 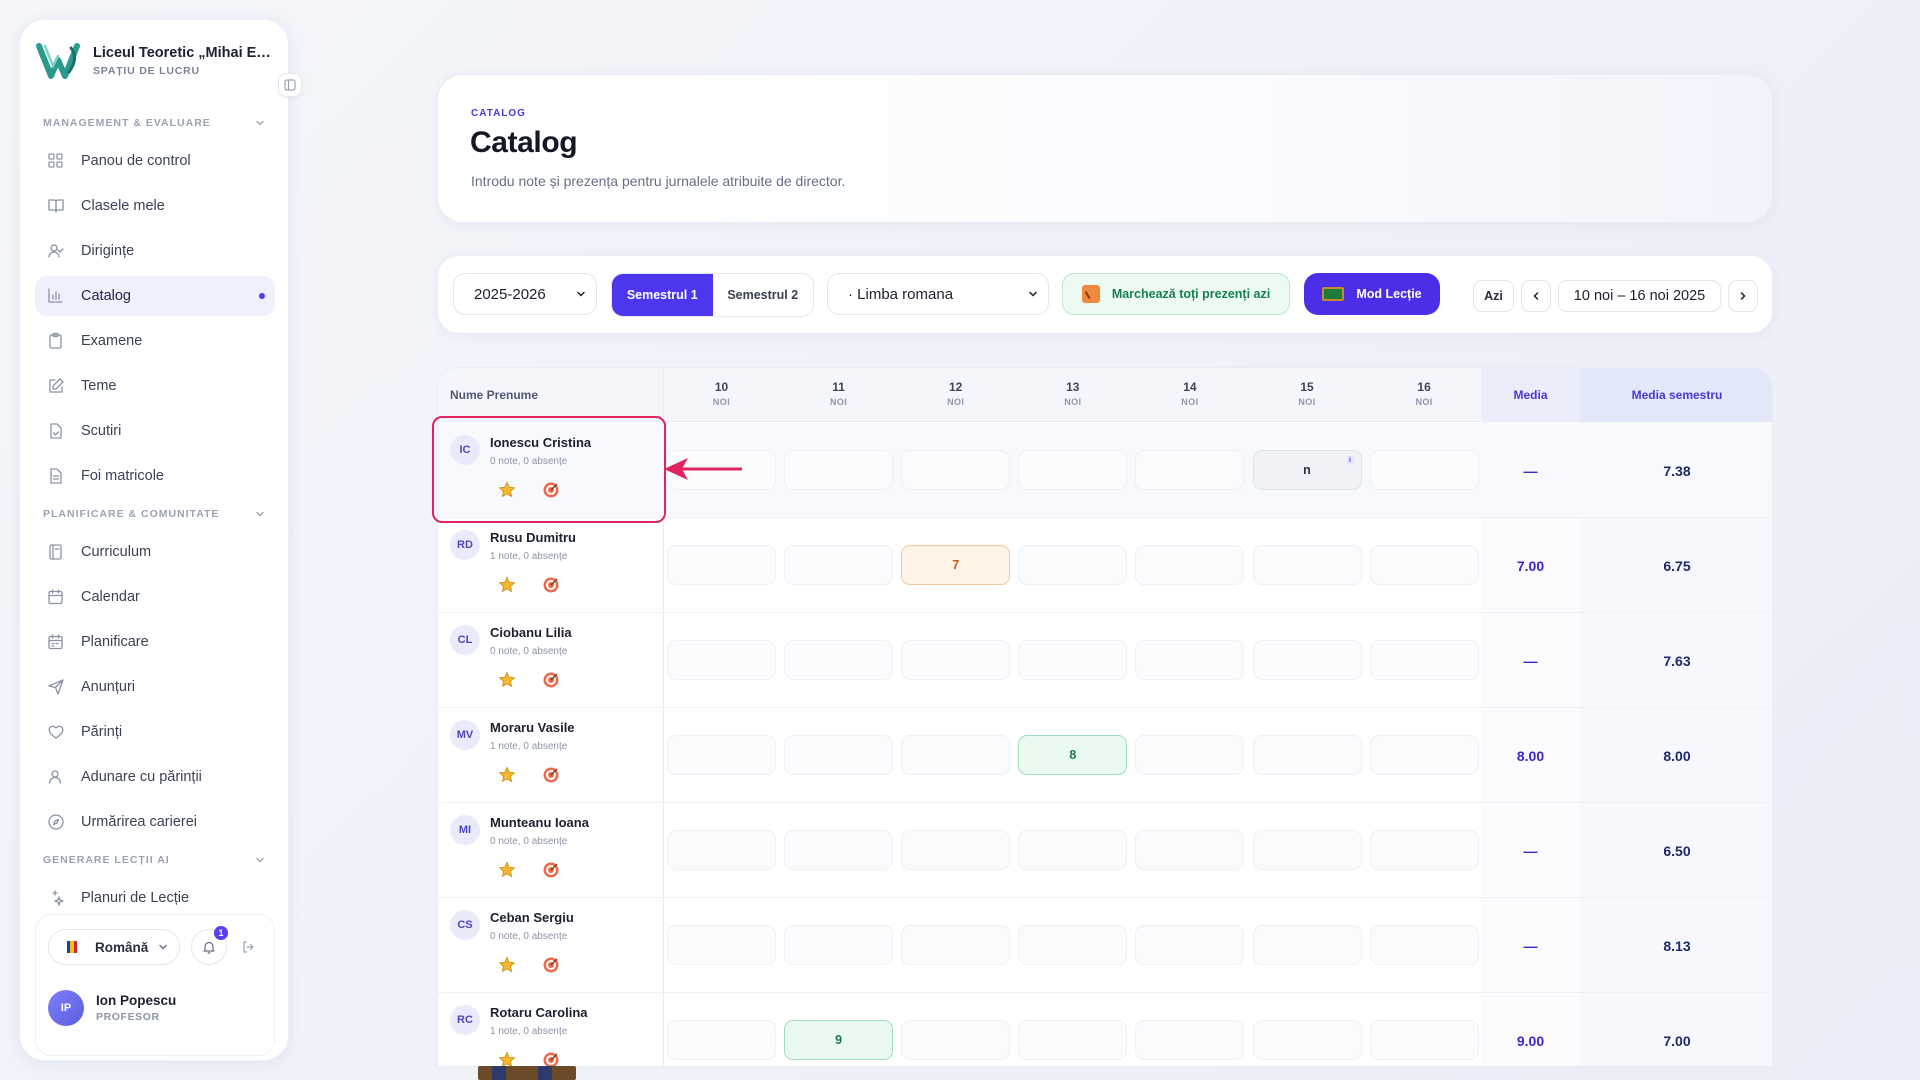 I want to click on sidebar-item-planuri-de-lectie: Planuri de Lecție, so click(x=155, y=898).